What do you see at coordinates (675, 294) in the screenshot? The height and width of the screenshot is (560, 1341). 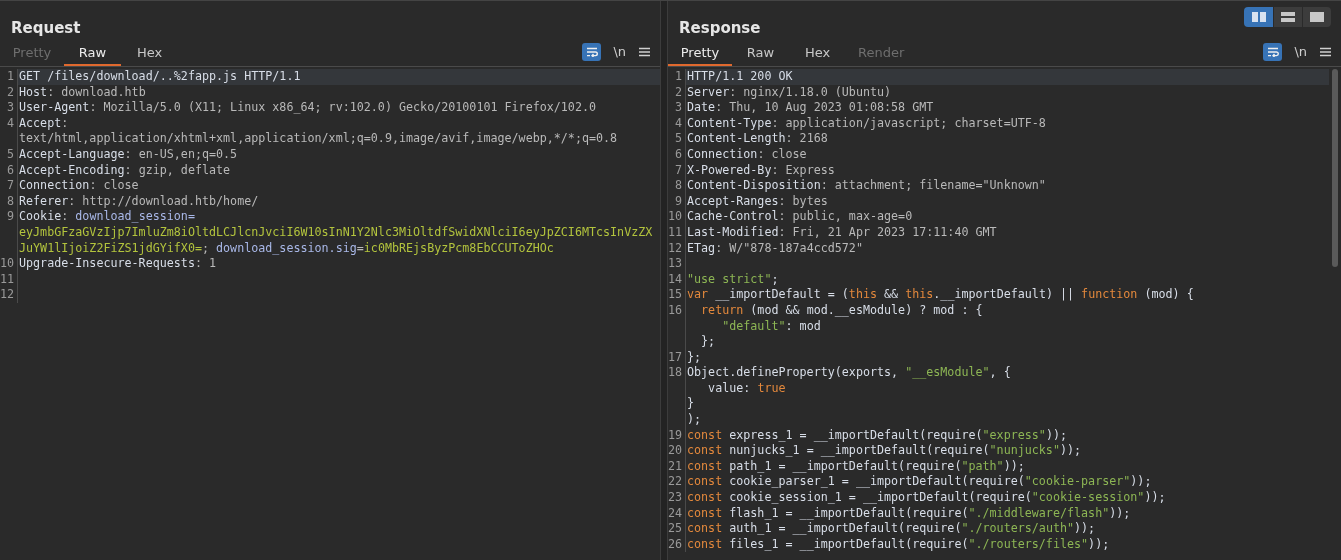 I see `line-number: 15` at bounding box center [675, 294].